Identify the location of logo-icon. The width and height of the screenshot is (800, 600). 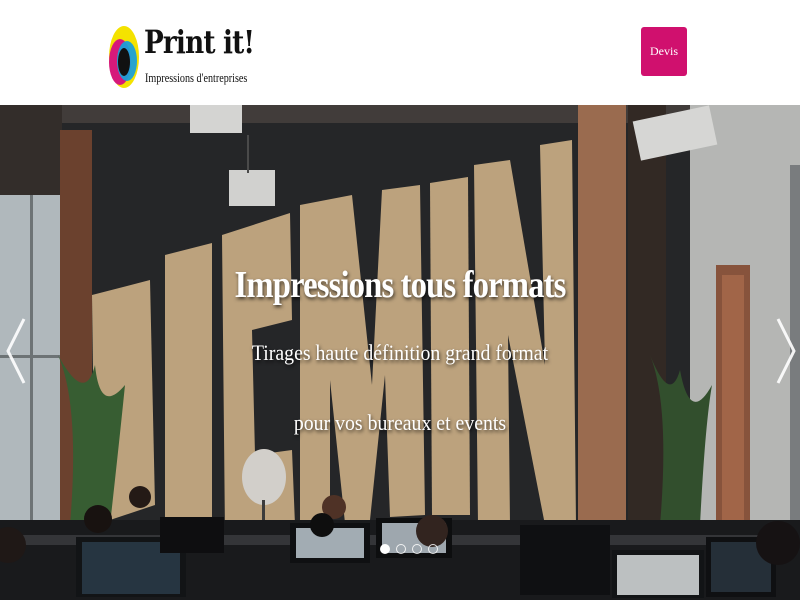
(124, 57).